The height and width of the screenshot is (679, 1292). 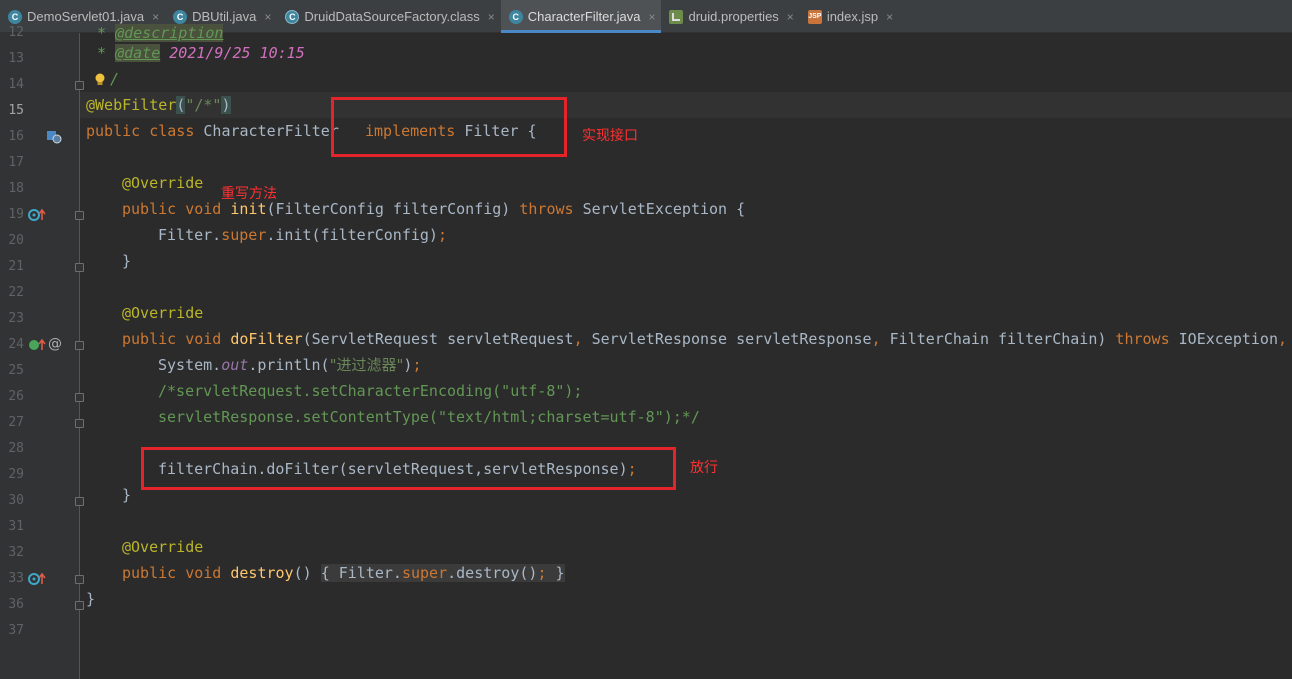 I want to click on code-line-23: @Override, so click(x=162, y=313).